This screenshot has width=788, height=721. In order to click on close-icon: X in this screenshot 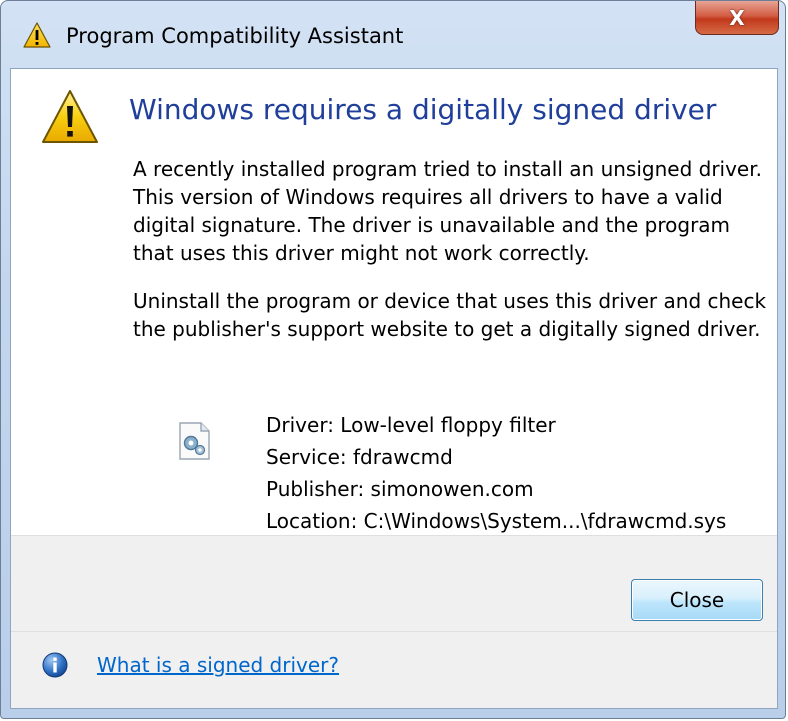, I will do `click(737, 17)`.